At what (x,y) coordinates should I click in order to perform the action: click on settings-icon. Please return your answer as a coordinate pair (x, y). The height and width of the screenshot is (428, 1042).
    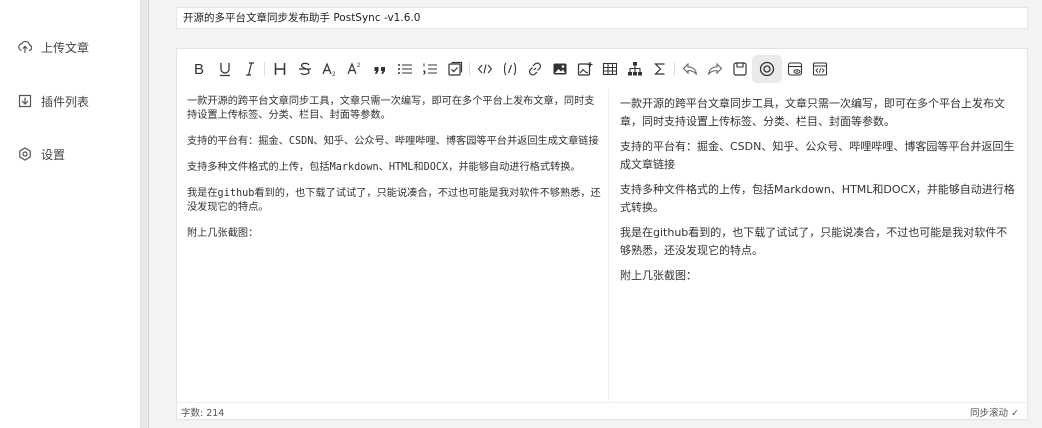
    Looking at the image, I should click on (25, 154).